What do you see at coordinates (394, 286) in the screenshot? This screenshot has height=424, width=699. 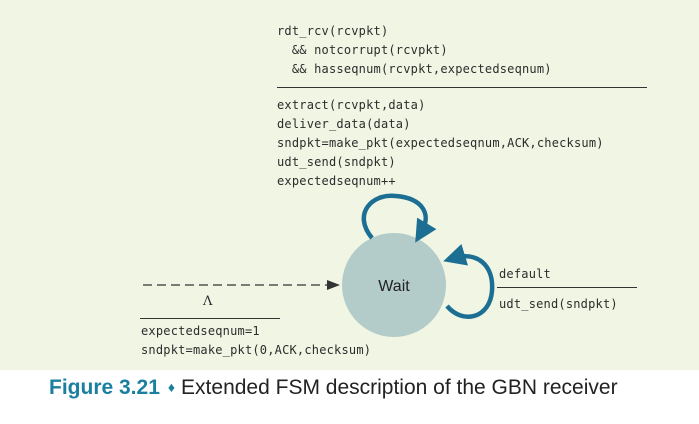 I see `wait-state-label: Wait` at bounding box center [394, 286].